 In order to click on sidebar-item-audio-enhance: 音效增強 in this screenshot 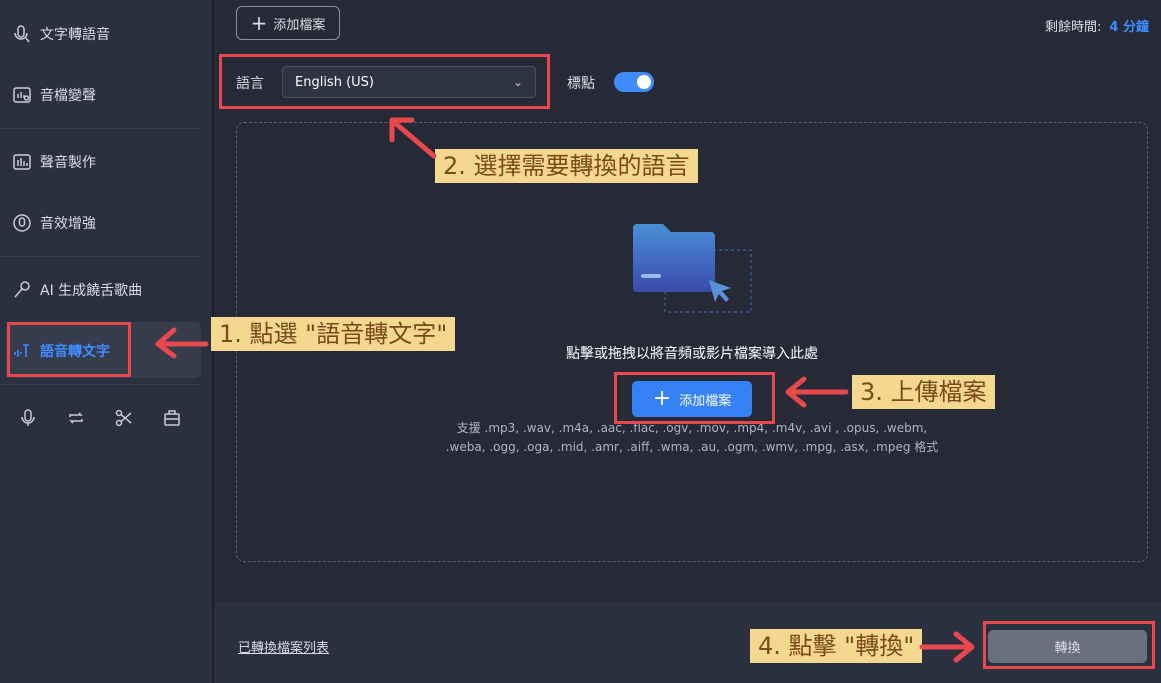, I will do `click(54, 223)`.